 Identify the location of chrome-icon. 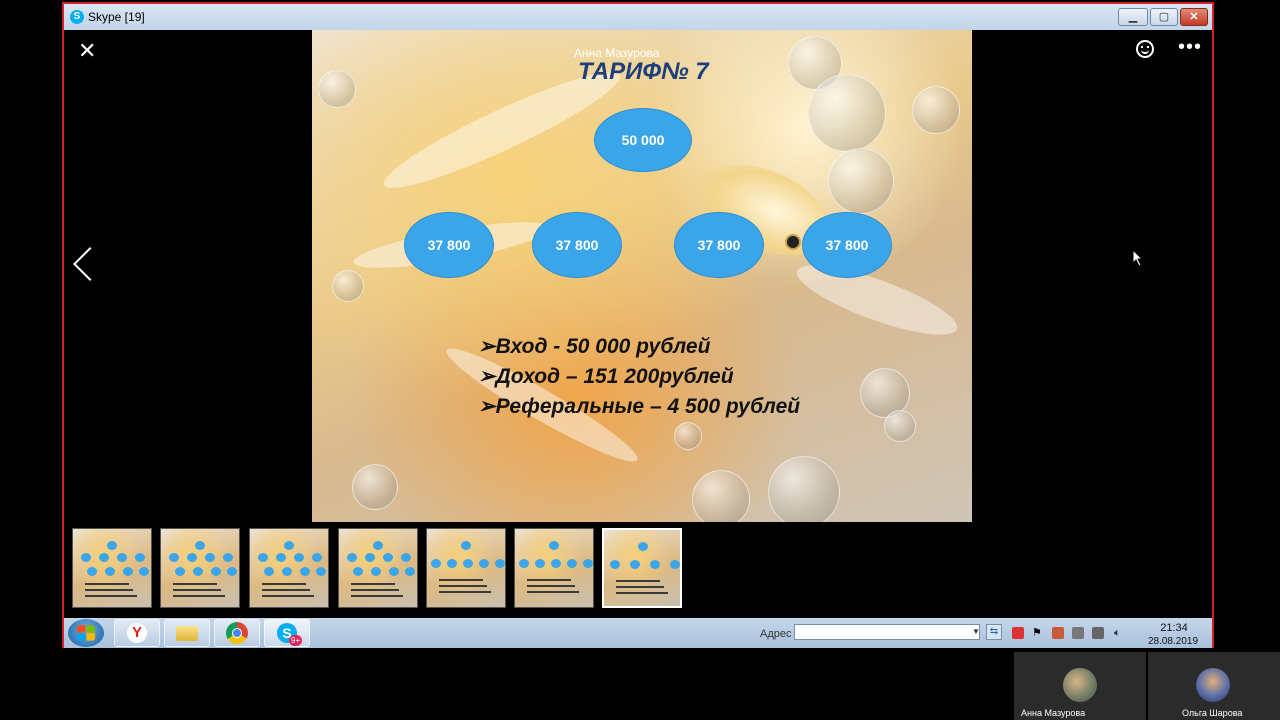
(237, 633).